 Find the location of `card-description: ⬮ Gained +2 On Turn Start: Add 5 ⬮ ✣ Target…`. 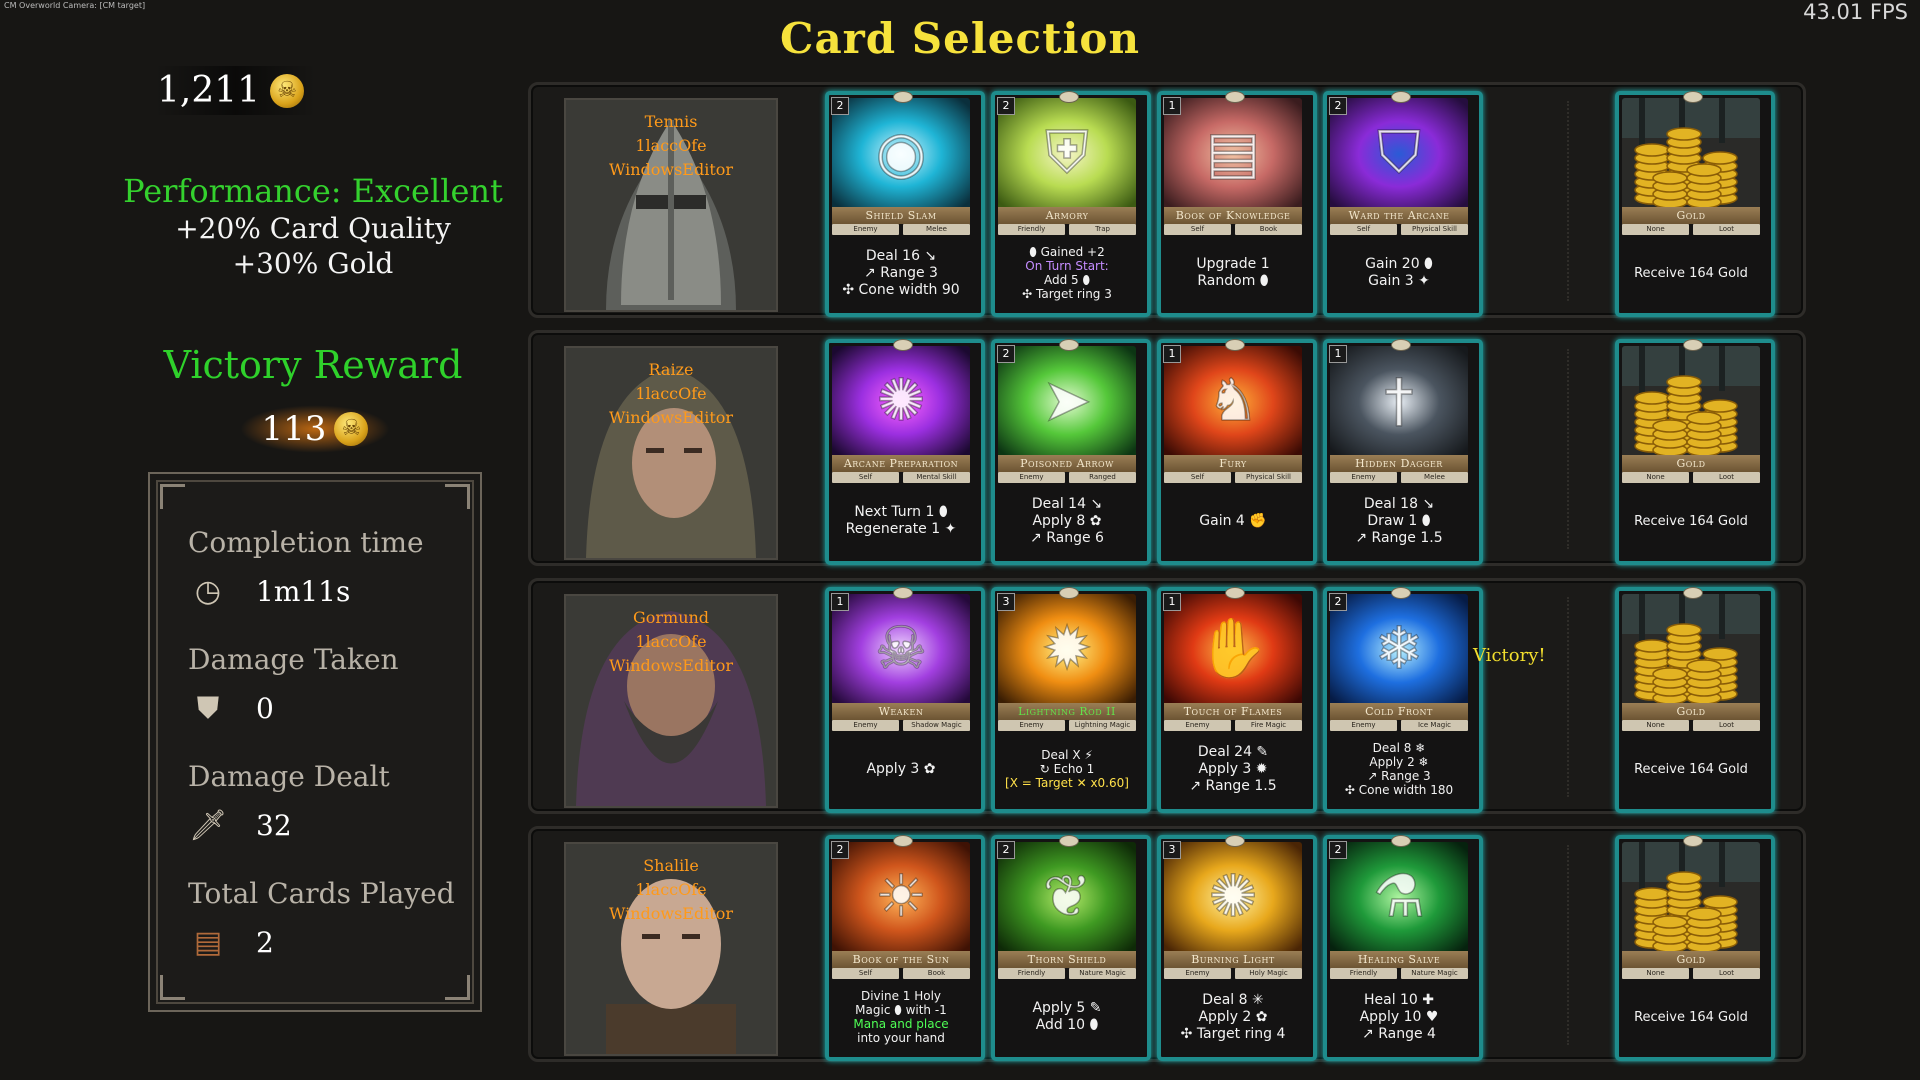

card-description: ⬮ Gained +2 On Turn Start: Add 5 ⬮ ✣ Target… is located at coordinates (1067, 273).